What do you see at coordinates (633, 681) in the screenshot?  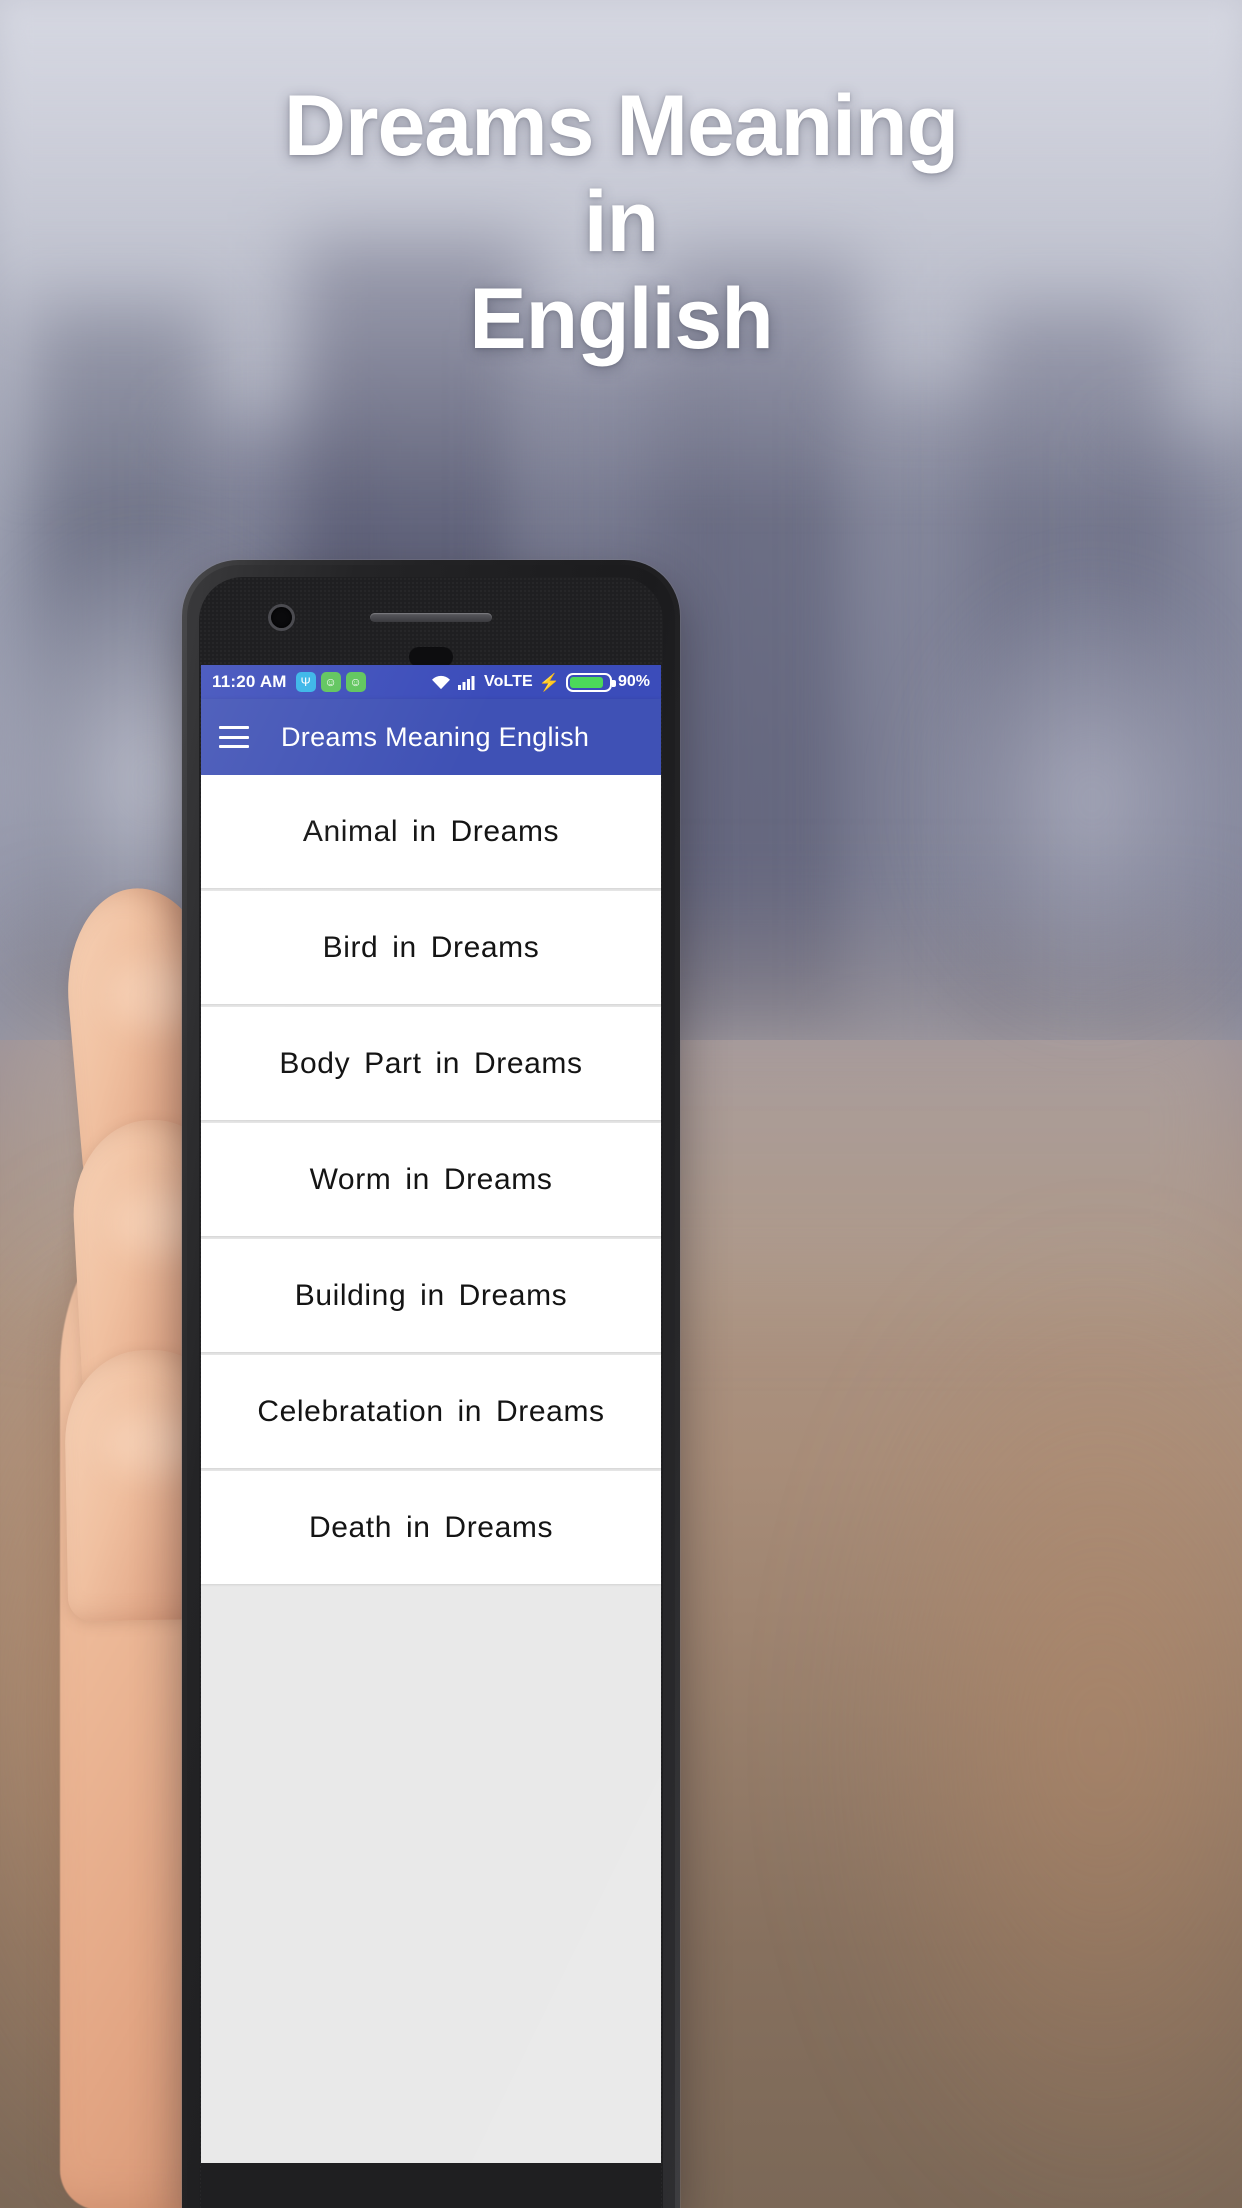 I see `battery-percent-label: 90%` at bounding box center [633, 681].